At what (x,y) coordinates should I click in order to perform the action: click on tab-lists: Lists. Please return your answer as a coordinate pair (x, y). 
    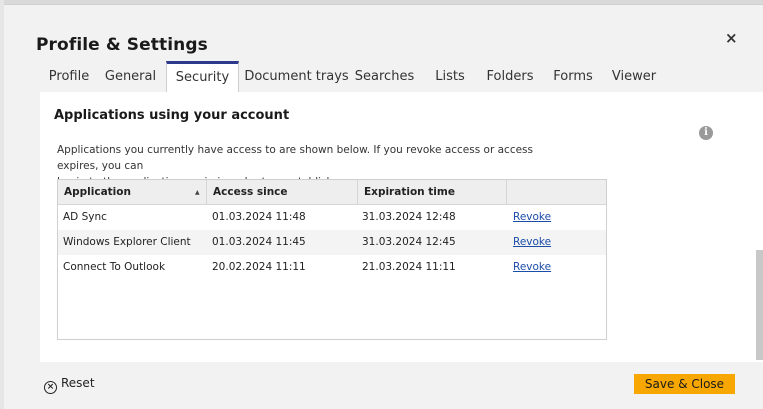
    Looking at the image, I should click on (450, 76).